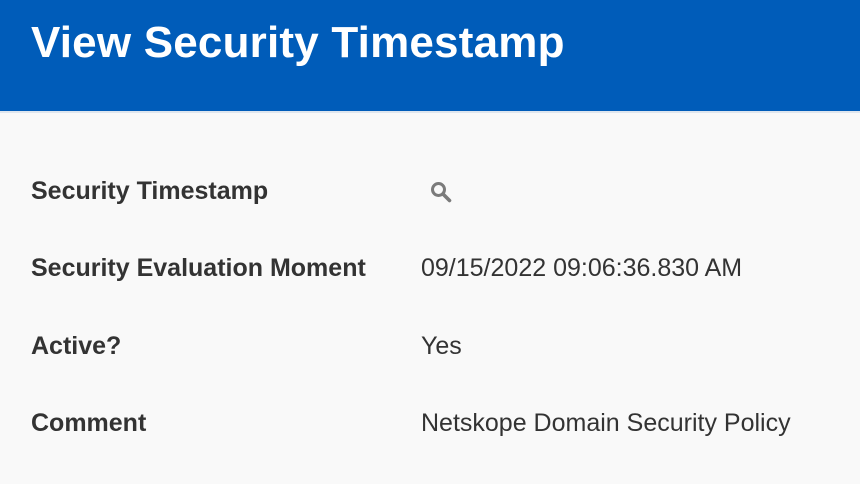 The height and width of the screenshot is (484, 860). What do you see at coordinates (198, 268) in the screenshot?
I see `field-label-security-evaluation-moment: Security Evaluation Moment` at bounding box center [198, 268].